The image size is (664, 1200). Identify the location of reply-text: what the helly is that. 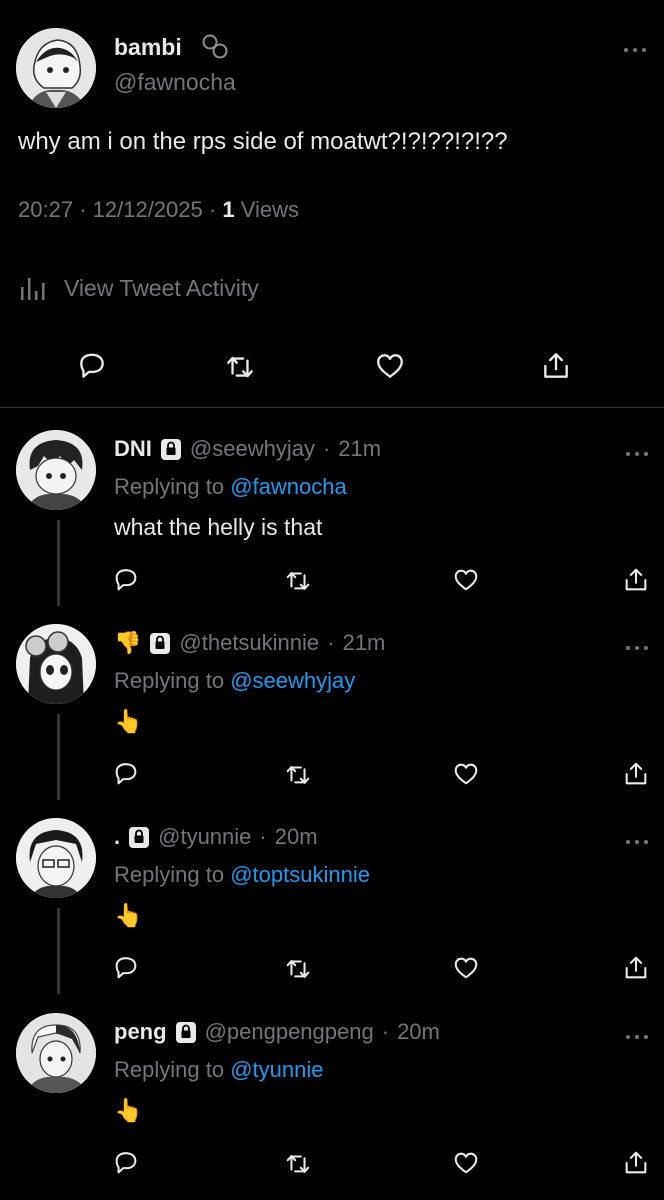
(218, 527).